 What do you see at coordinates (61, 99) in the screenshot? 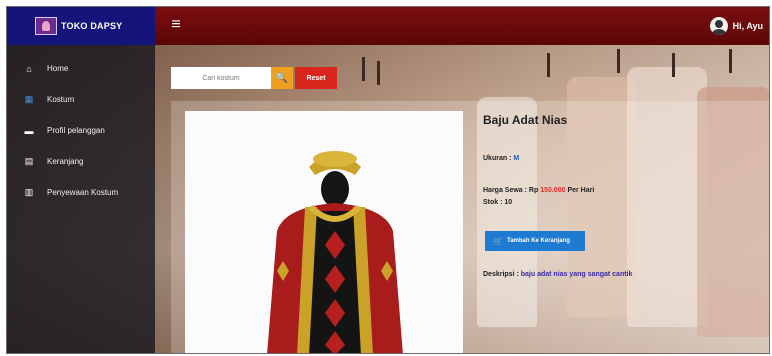
I see `sidebar-item-label: Kostum` at bounding box center [61, 99].